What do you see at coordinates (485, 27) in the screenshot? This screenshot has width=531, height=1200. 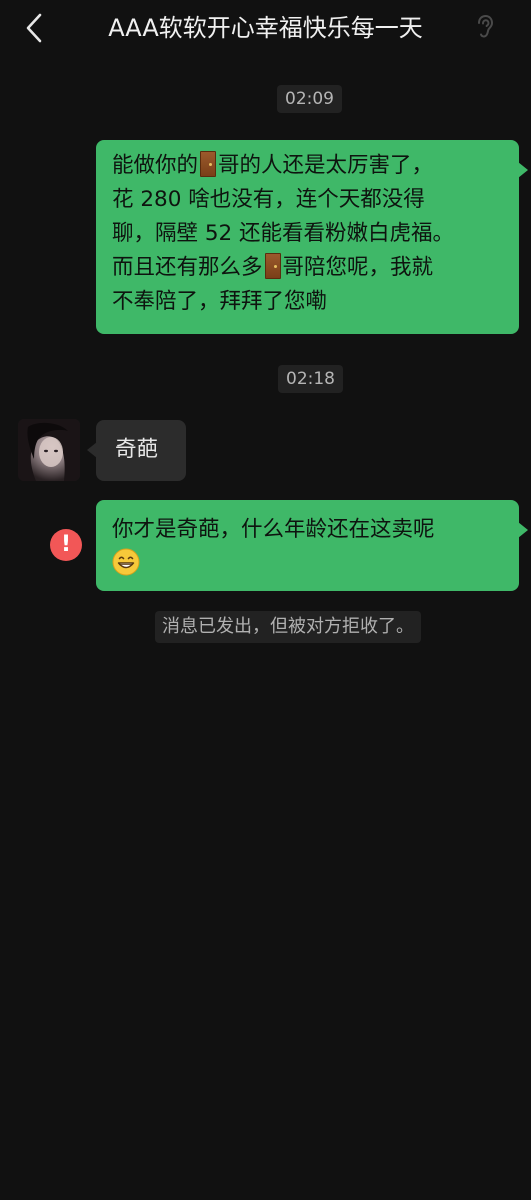 I see `ear-icon` at bounding box center [485, 27].